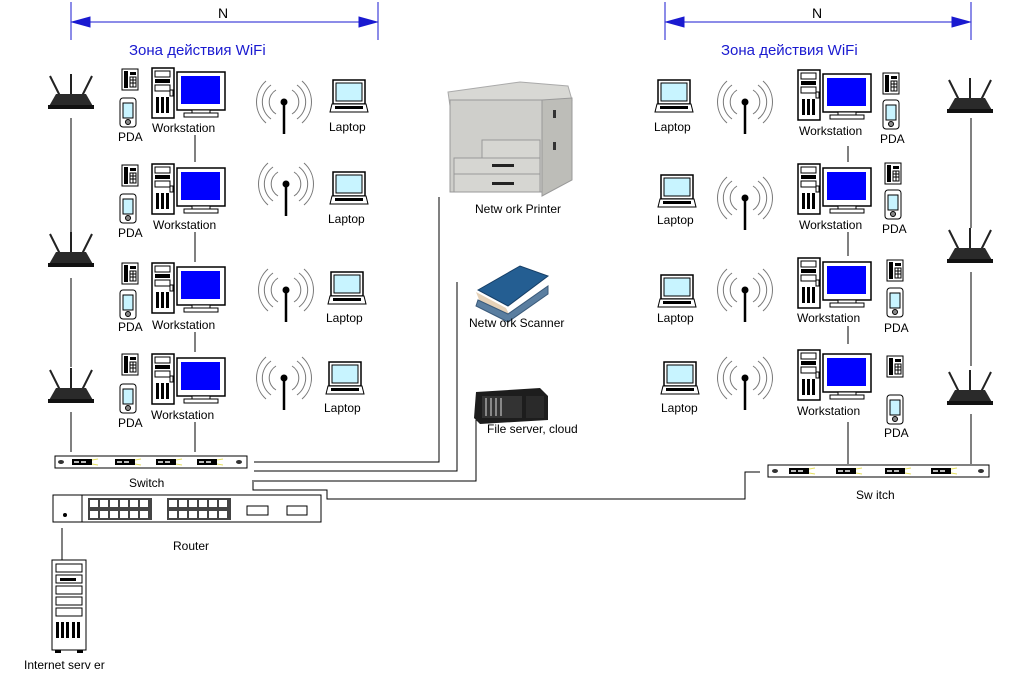 This screenshot has width=1024, height=698. Describe the element at coordinates (532, 429) in the screenshot. I see `file-server-label: File server, cloud` at that location.